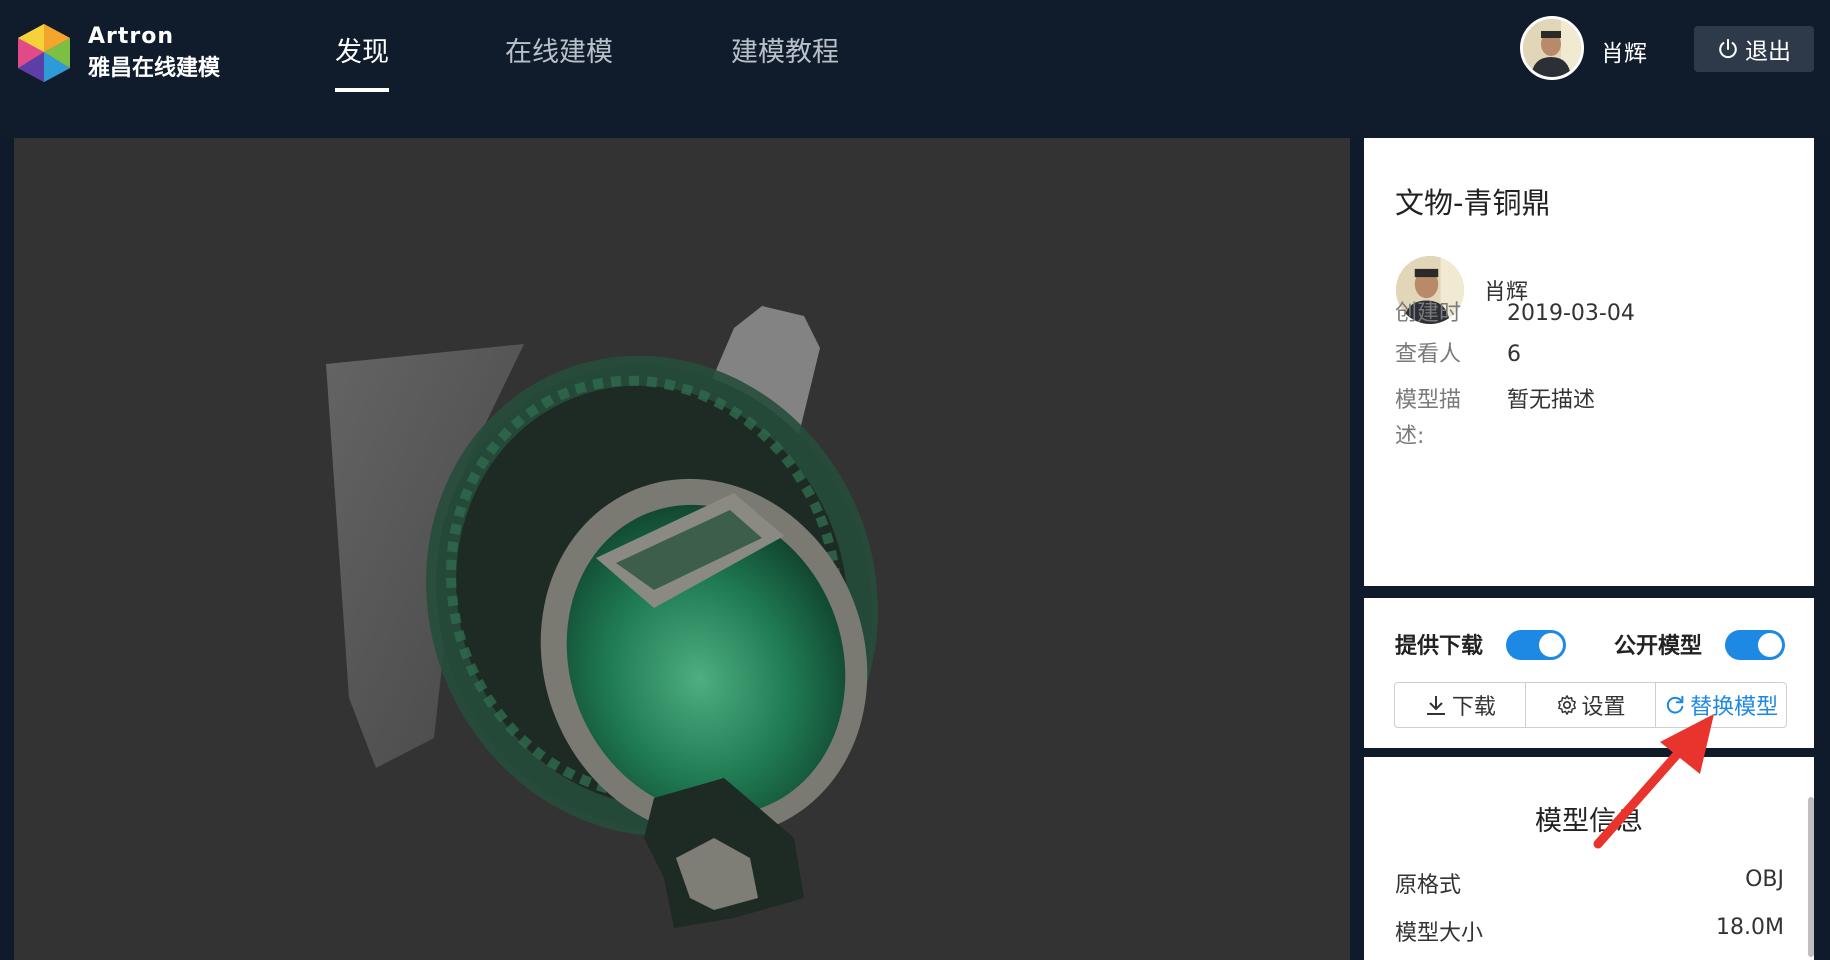 Image resolution: width=1830 pixels, height=960 pixels. What do you see at coordinates (1428, 313) in the screenshot?
I see `created-label: 创建时` at bounding box center [1428, 313].